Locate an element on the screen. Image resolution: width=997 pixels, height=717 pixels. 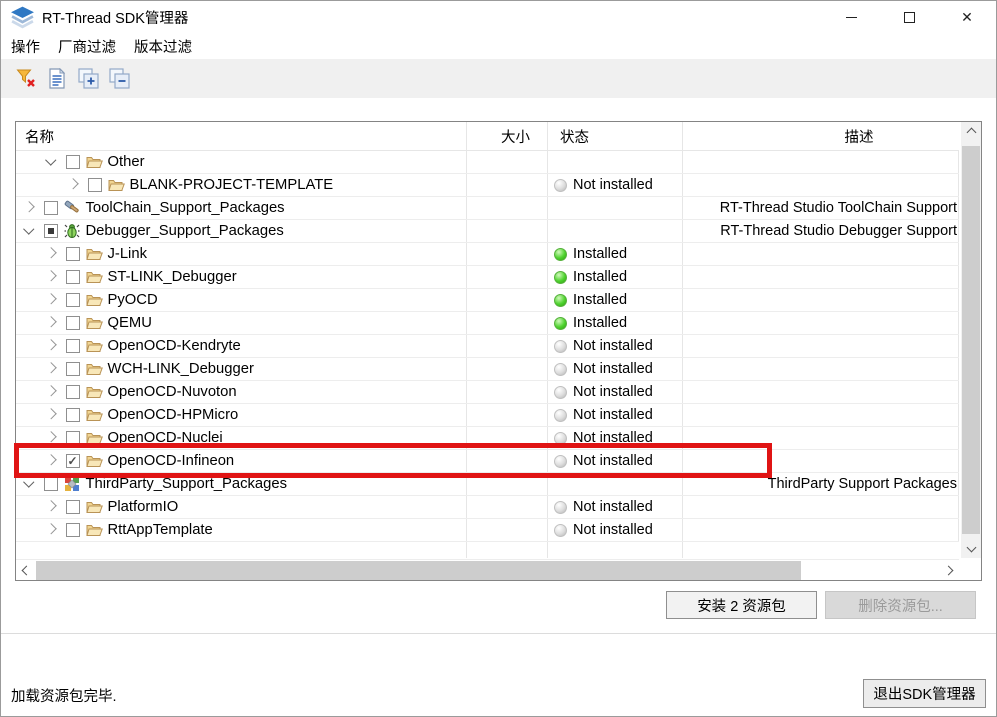
column-header-name: 名称 is located at coordinates (241, 136).